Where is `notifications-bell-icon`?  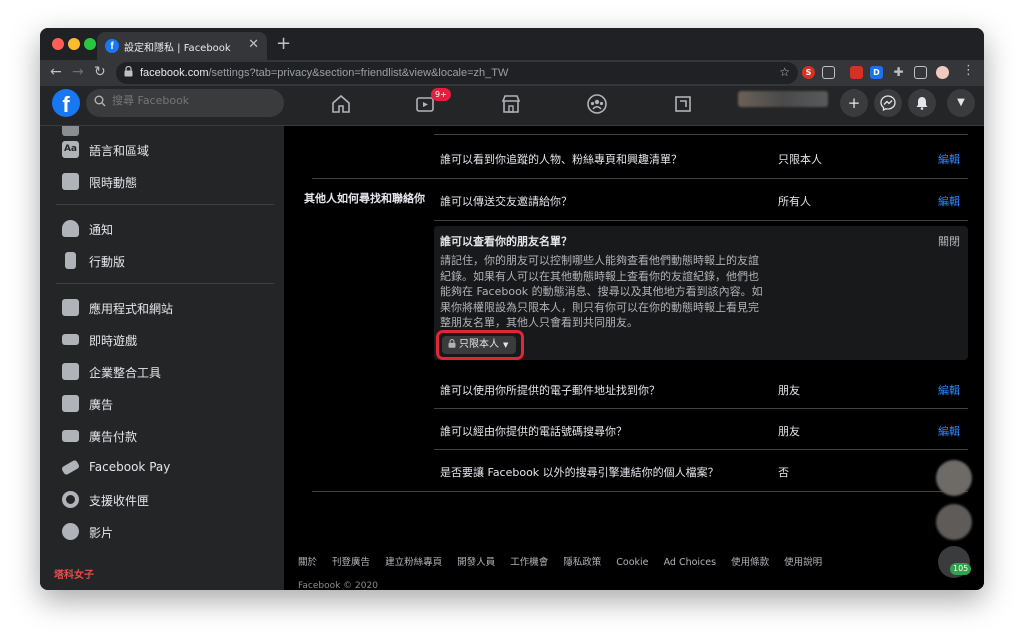
notifications-bell-icon is located at coordinates (922, 103).